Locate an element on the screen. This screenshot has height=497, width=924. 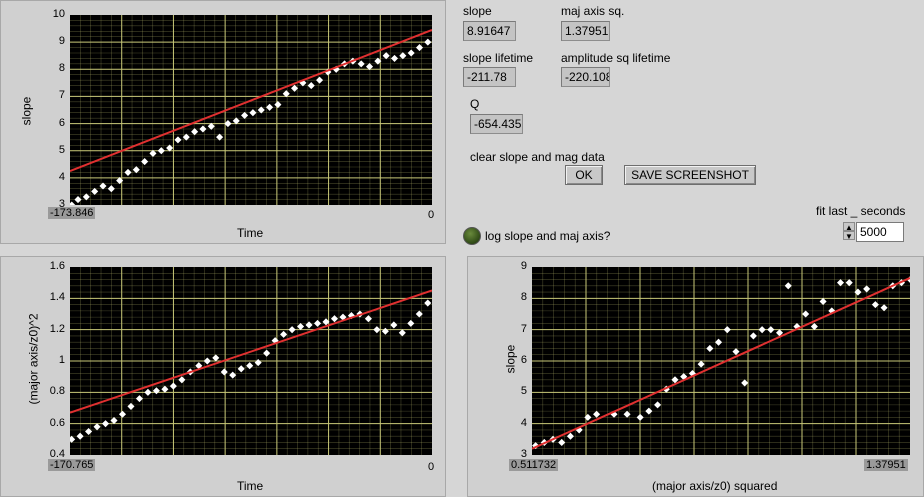
bottom-left-xlabel: Time is located at coordinates (250, 486).